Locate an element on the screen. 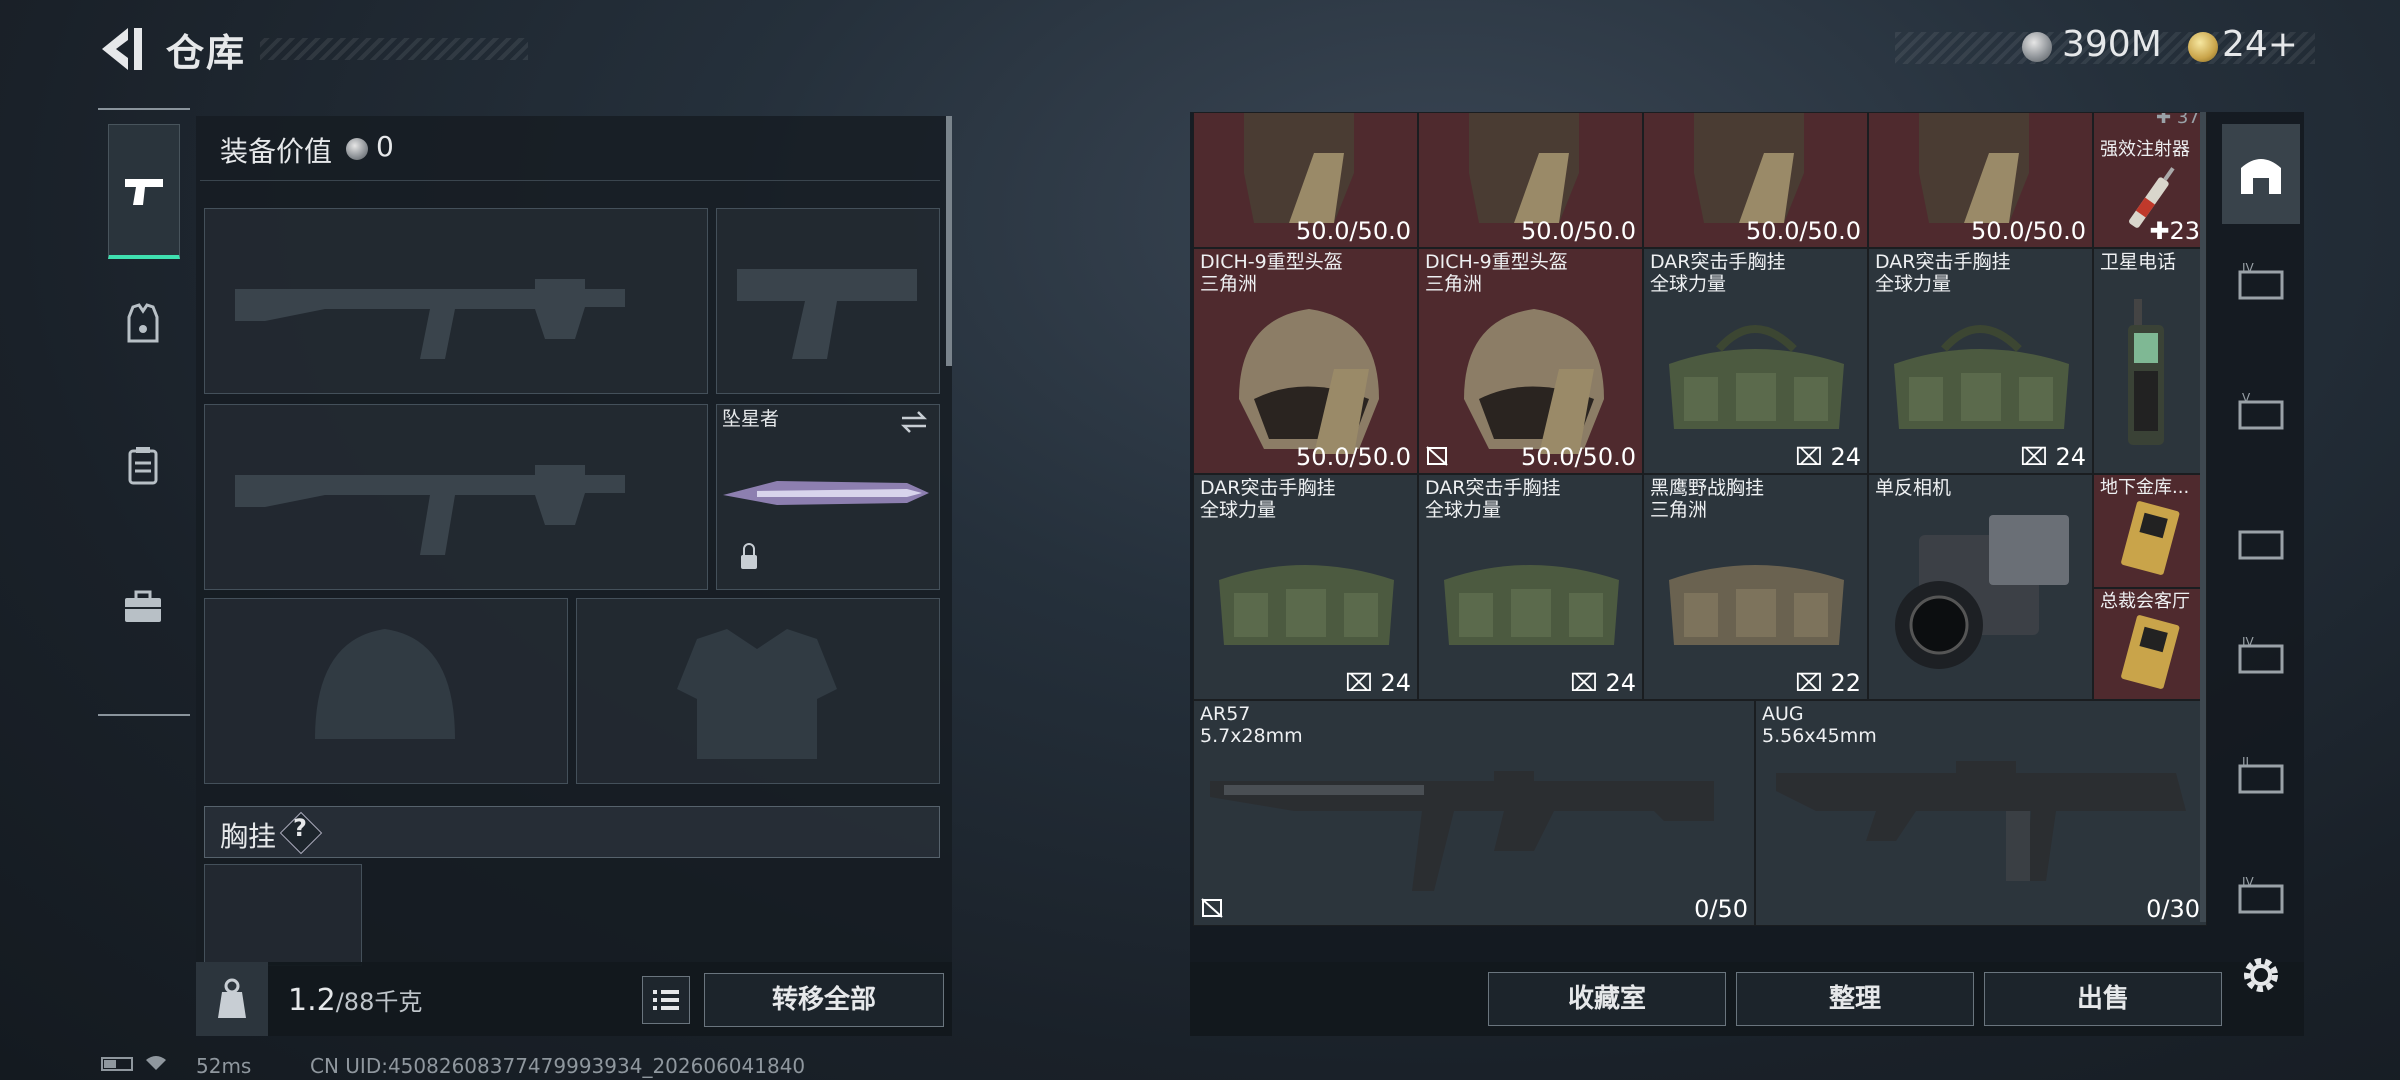 The width and height of the screenshot is (2400, 1080). stash-tab-2: IV is located at coordinates (2261, 282).